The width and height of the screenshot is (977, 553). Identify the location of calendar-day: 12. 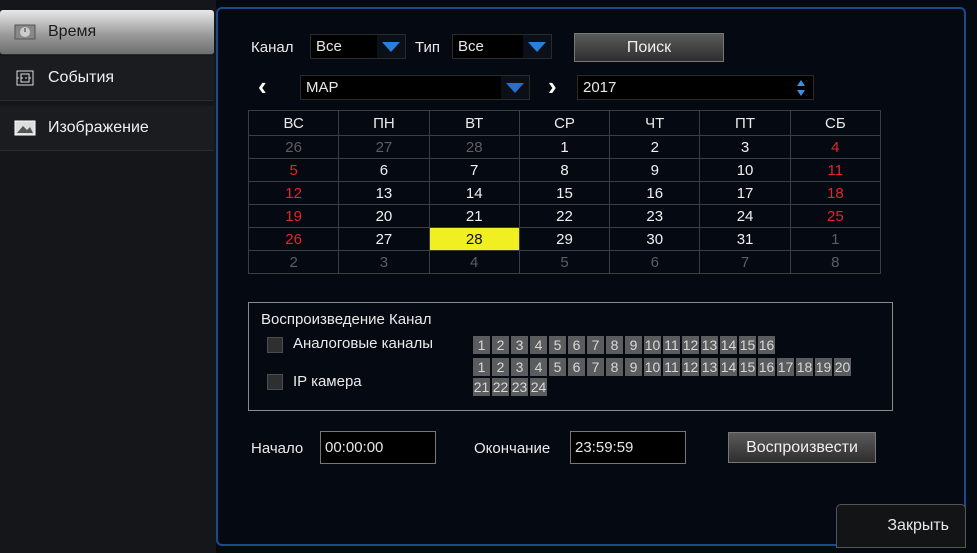
(293, 193).